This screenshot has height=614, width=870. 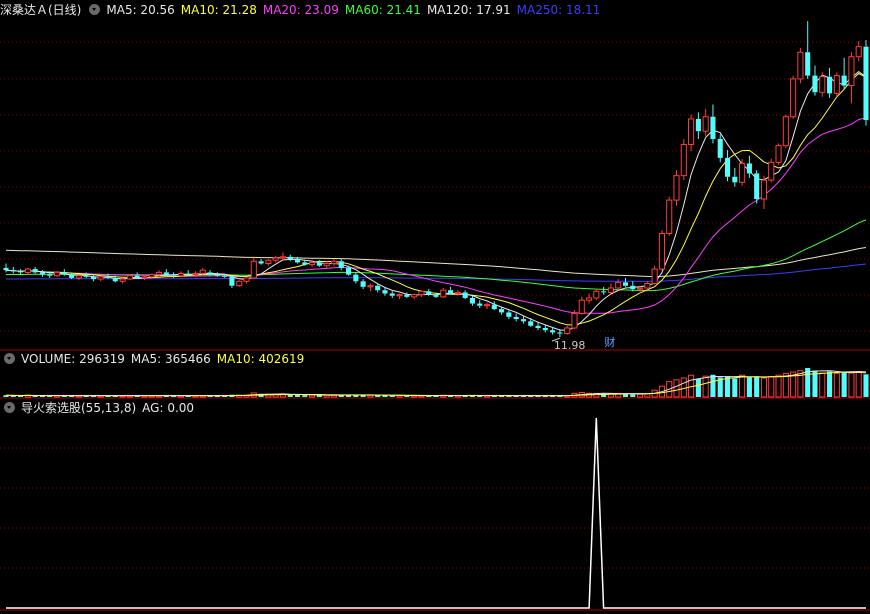 I want to click on indicator-label: MA5: 365466, so click(x=170, y=359).